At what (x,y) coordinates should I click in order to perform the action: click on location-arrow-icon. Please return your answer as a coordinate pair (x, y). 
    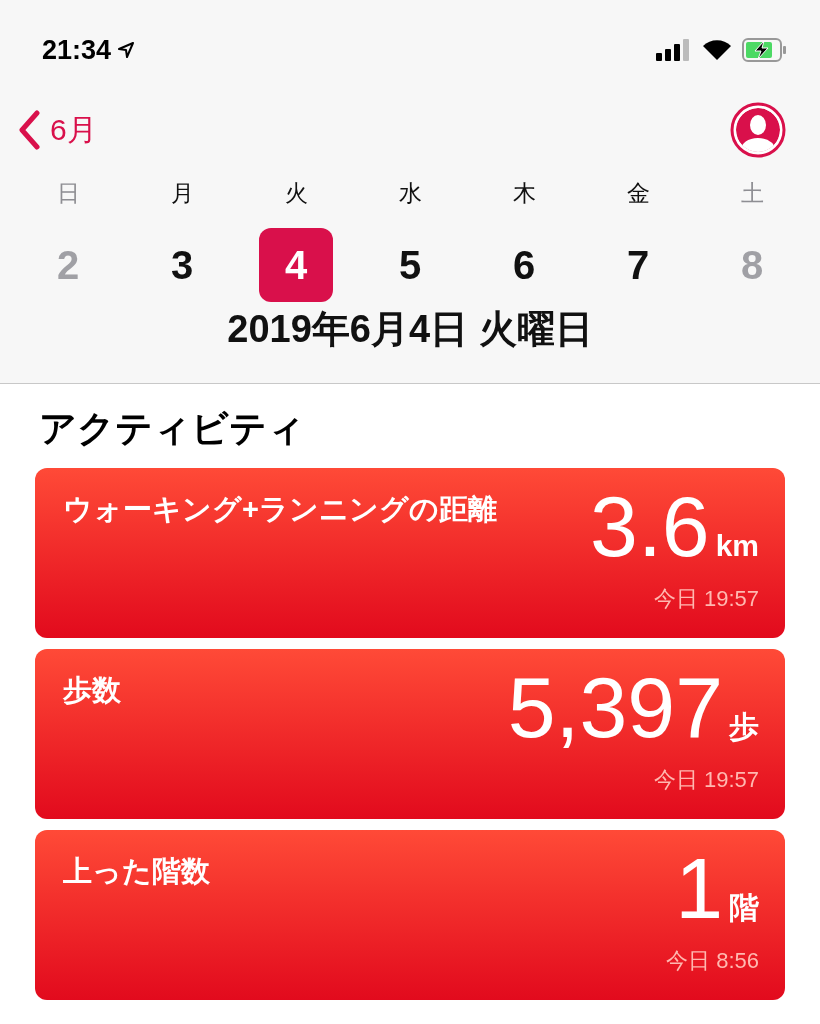
    Looking at the image, I should click on (126, 50).